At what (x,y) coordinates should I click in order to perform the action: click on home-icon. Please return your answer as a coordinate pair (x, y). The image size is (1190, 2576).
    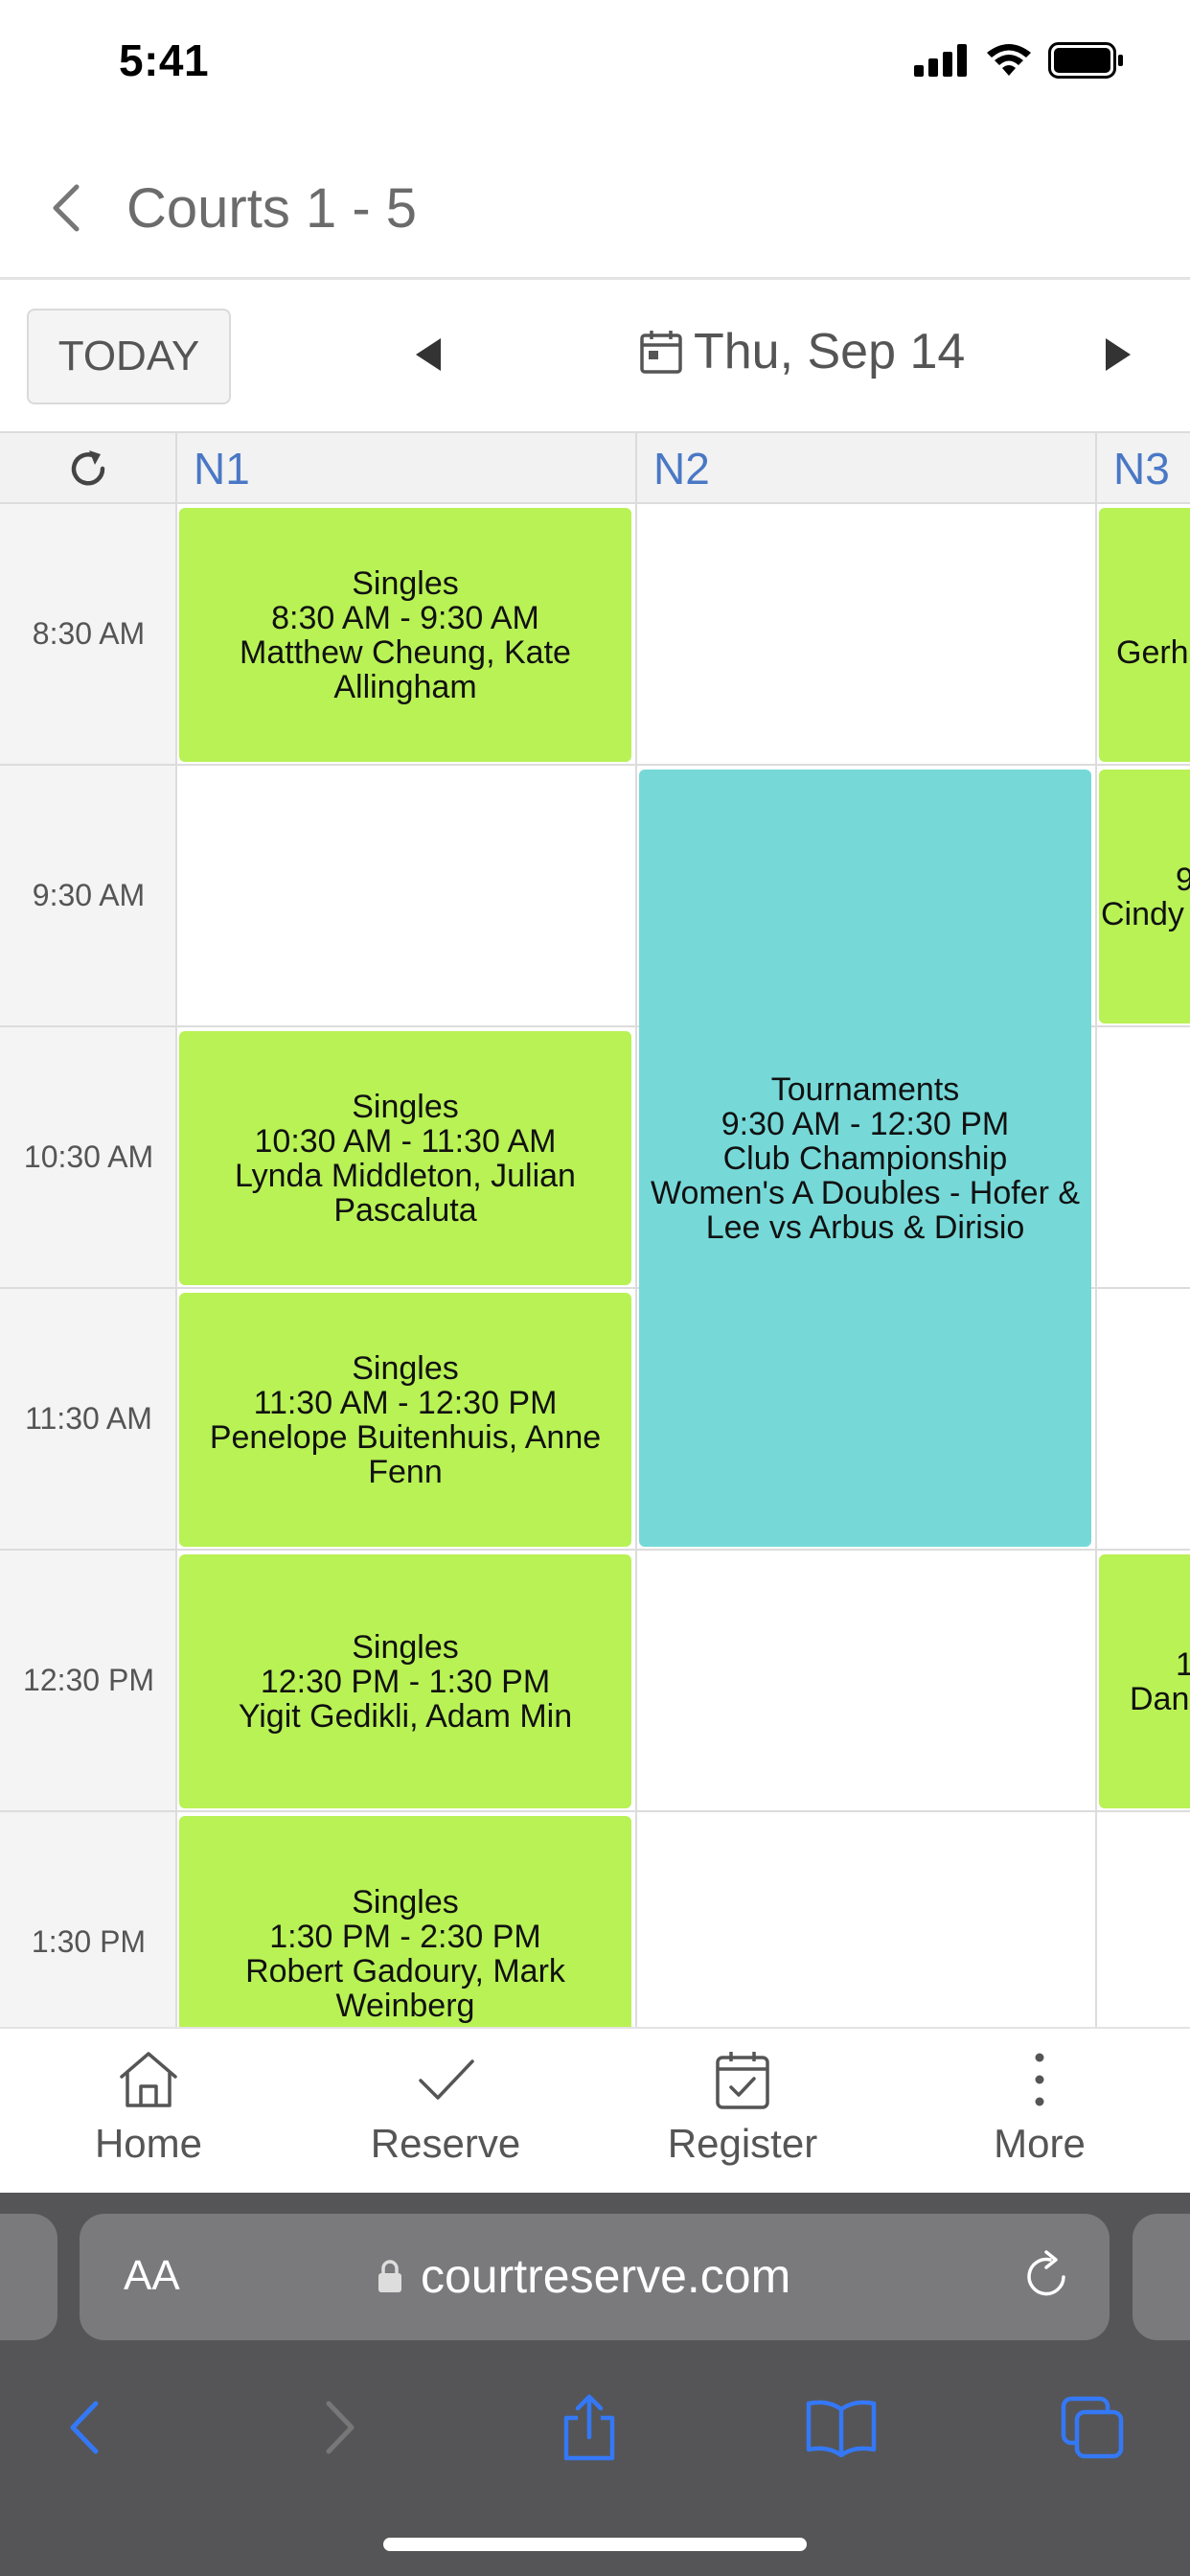
    Looking at the image, I should click on (148, 2079).